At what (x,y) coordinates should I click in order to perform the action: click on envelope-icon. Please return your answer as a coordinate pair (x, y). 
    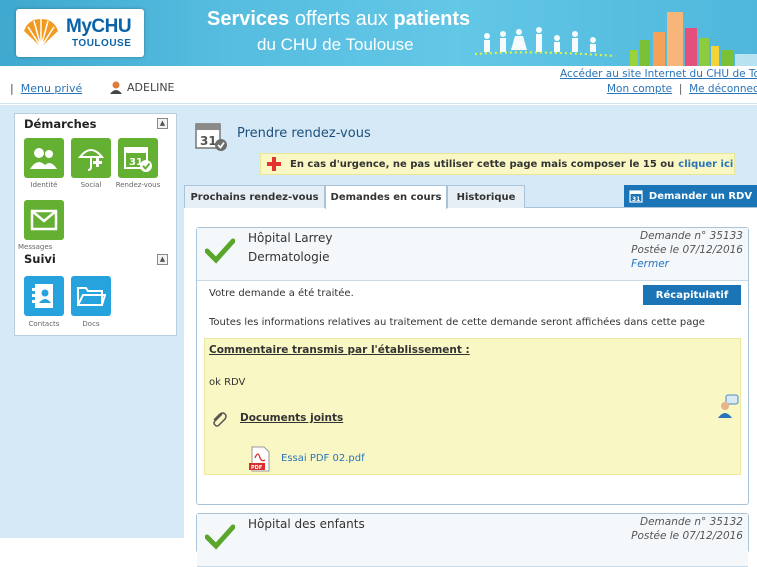
    Looking at the image, I should click on (44, 220).